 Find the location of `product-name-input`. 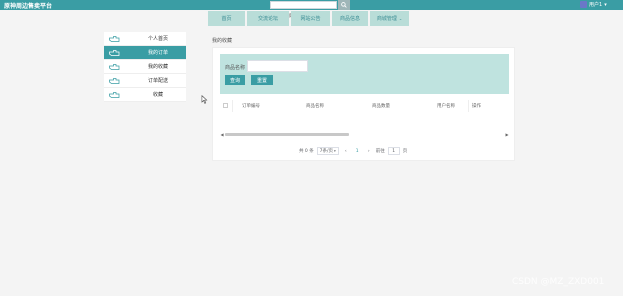

product-name-input is located at coordinates (277, 66).